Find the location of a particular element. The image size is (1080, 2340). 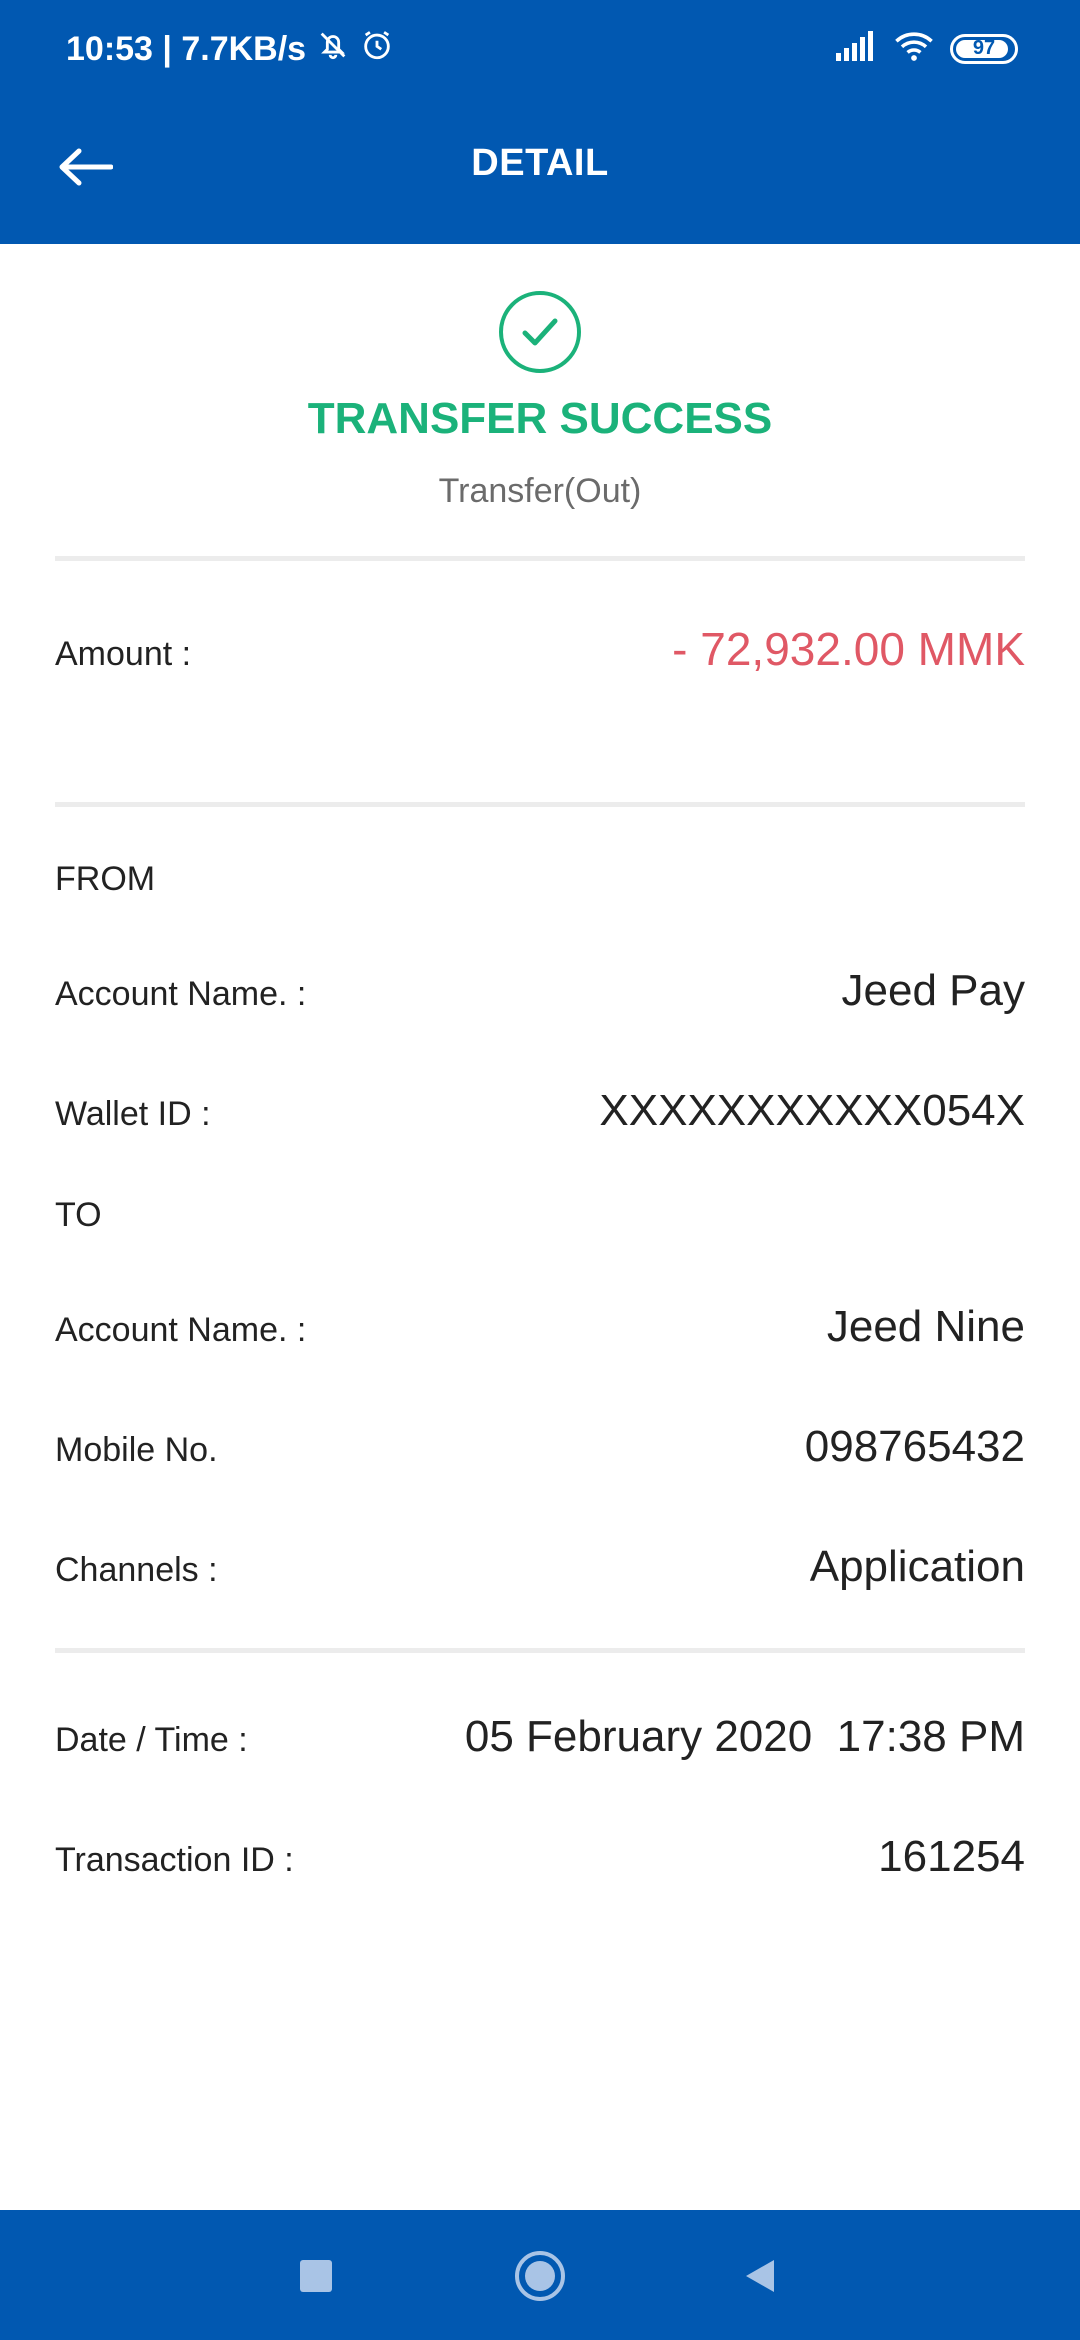

from-account-name-row: Account Name. : Jeed Pay is located at coordinates (540, 991).